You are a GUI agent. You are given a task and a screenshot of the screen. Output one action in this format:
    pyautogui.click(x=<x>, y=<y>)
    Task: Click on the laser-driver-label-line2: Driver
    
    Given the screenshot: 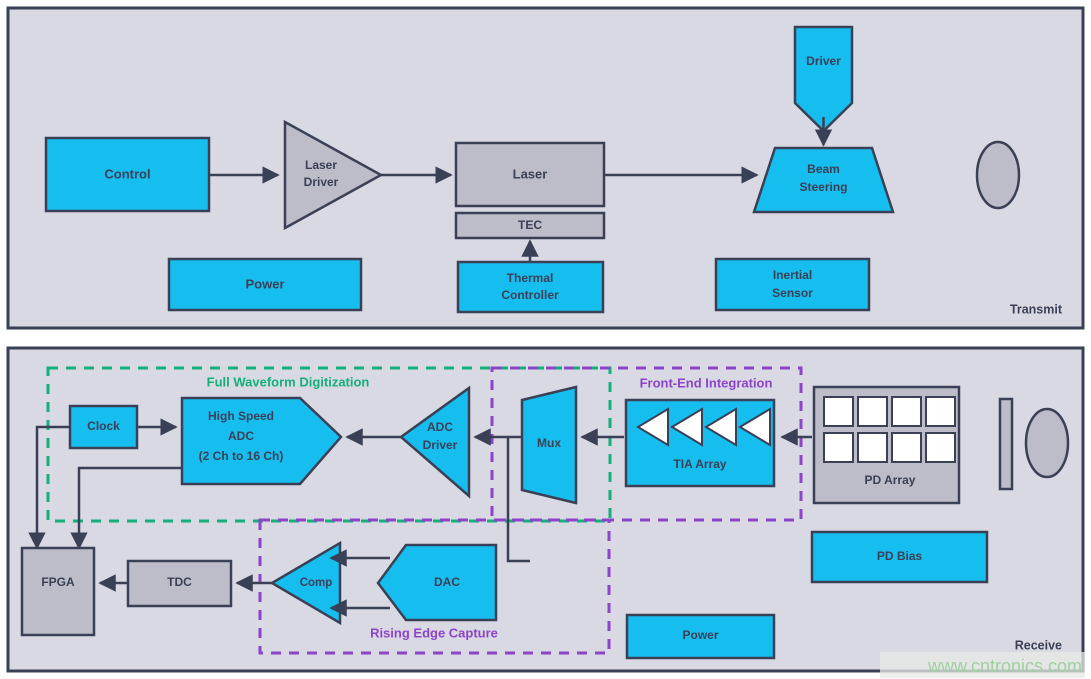 What is the action you would take?
    pyautogui.click(x=321, y=182)
    